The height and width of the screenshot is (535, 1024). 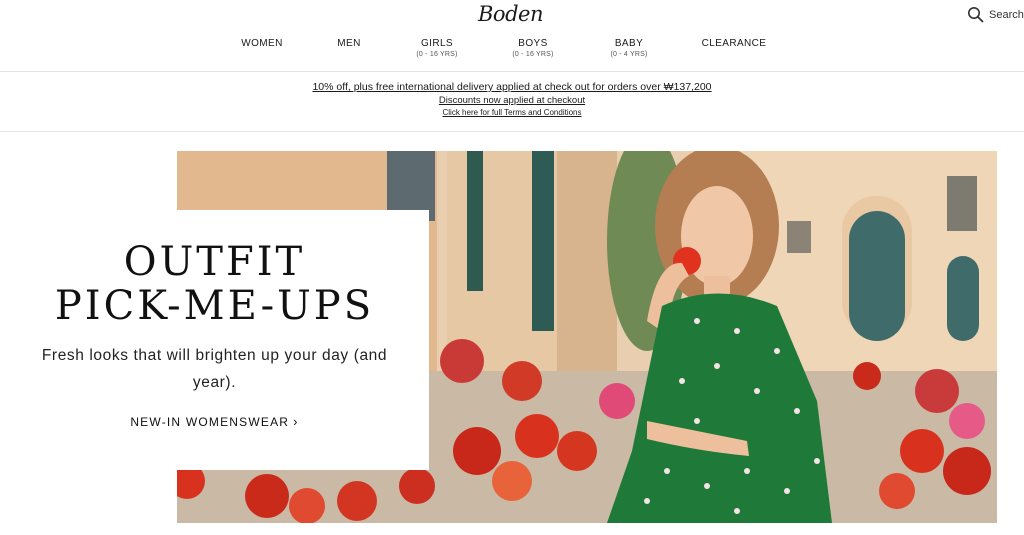 I want to click on nav-item-boys: BOYS (0 - 16 YRS), so click(x=532, y=48).